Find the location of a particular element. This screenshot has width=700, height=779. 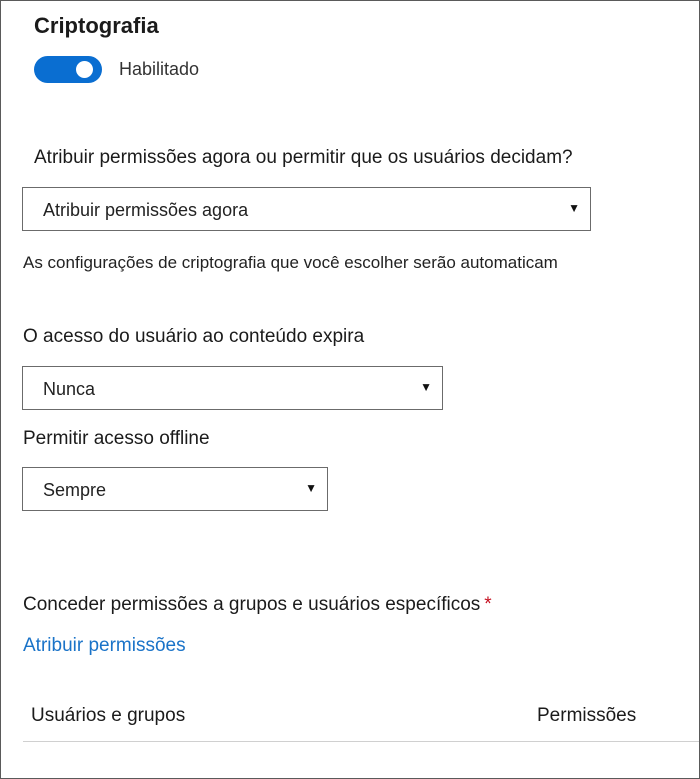

expiry-label: O acesso do usuário ao conteúdo expira is located at coordinates (194, 336).